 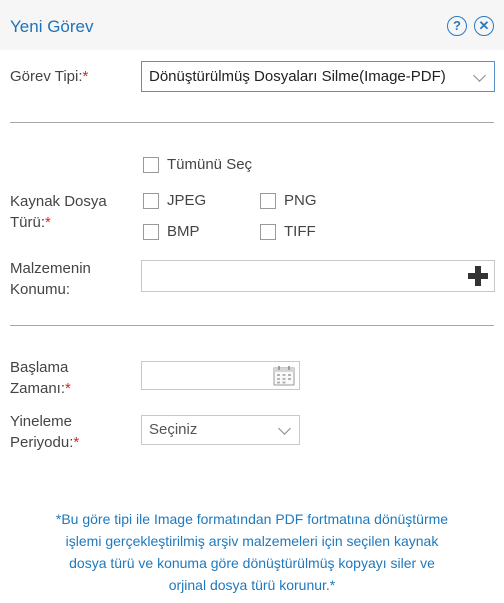 I want to click on checkbox-bmp-label: BMP, so click(x=183, y=231).